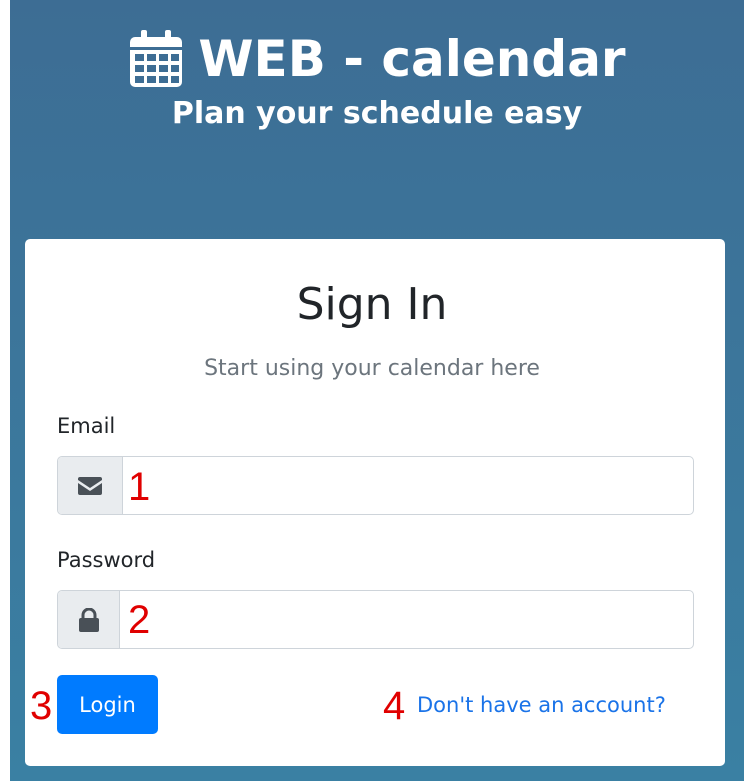 The height and width of the screenshot is (781, 744). I want to click on annotation-marker-4: 4, so click(394, 706).